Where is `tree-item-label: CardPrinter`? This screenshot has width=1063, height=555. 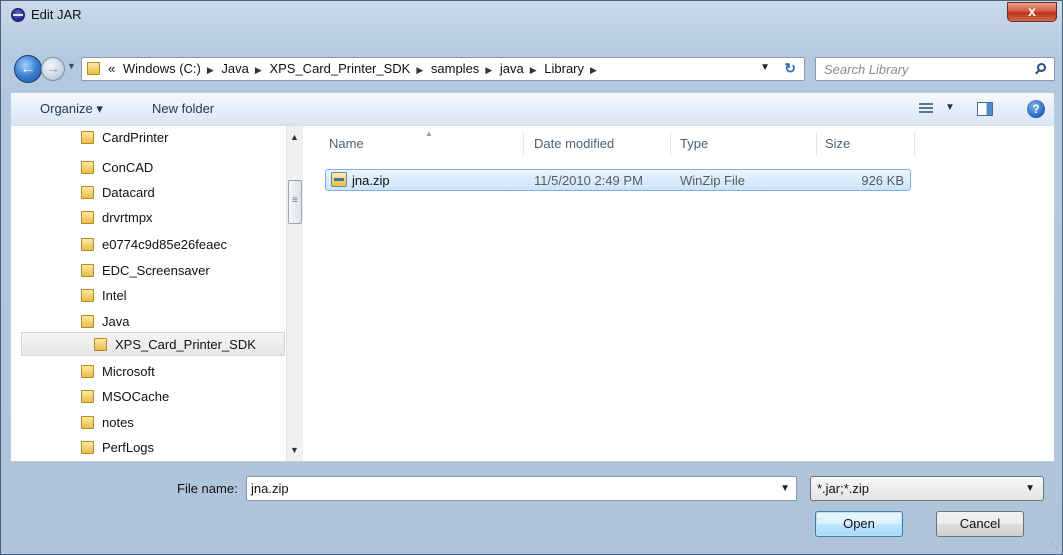 tree-item-label: CardPrinter is located at coordinates (135, 137).